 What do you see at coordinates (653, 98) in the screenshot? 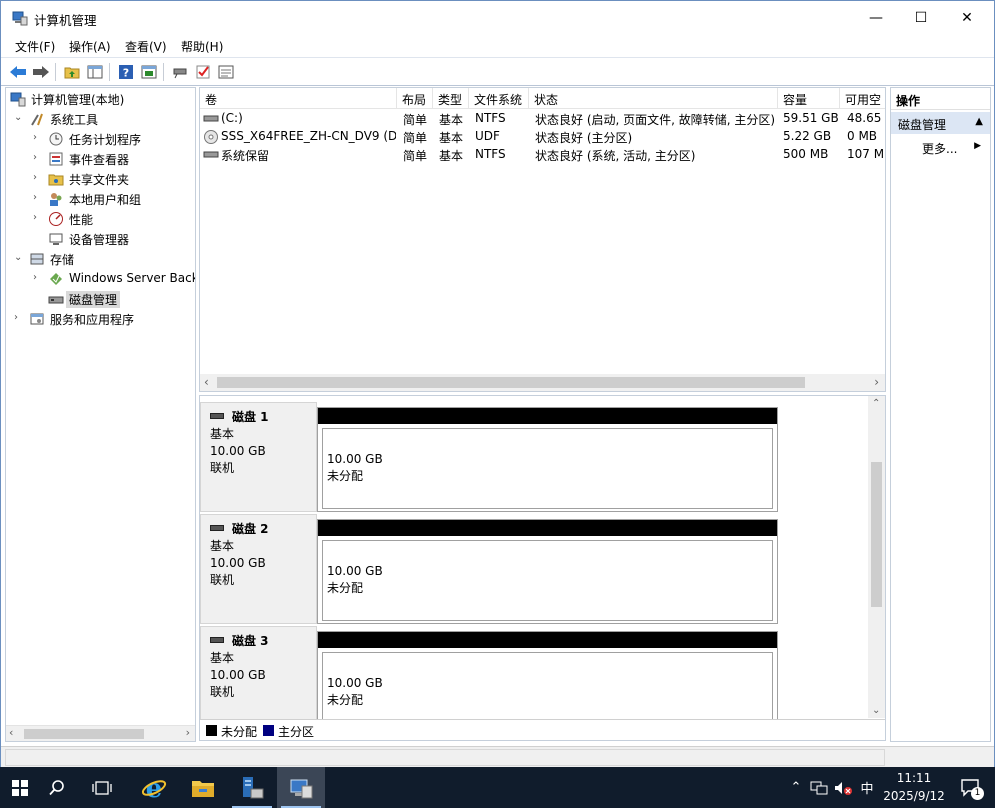
I see `column-header-status: 状态` at bounding box center [653, 98].